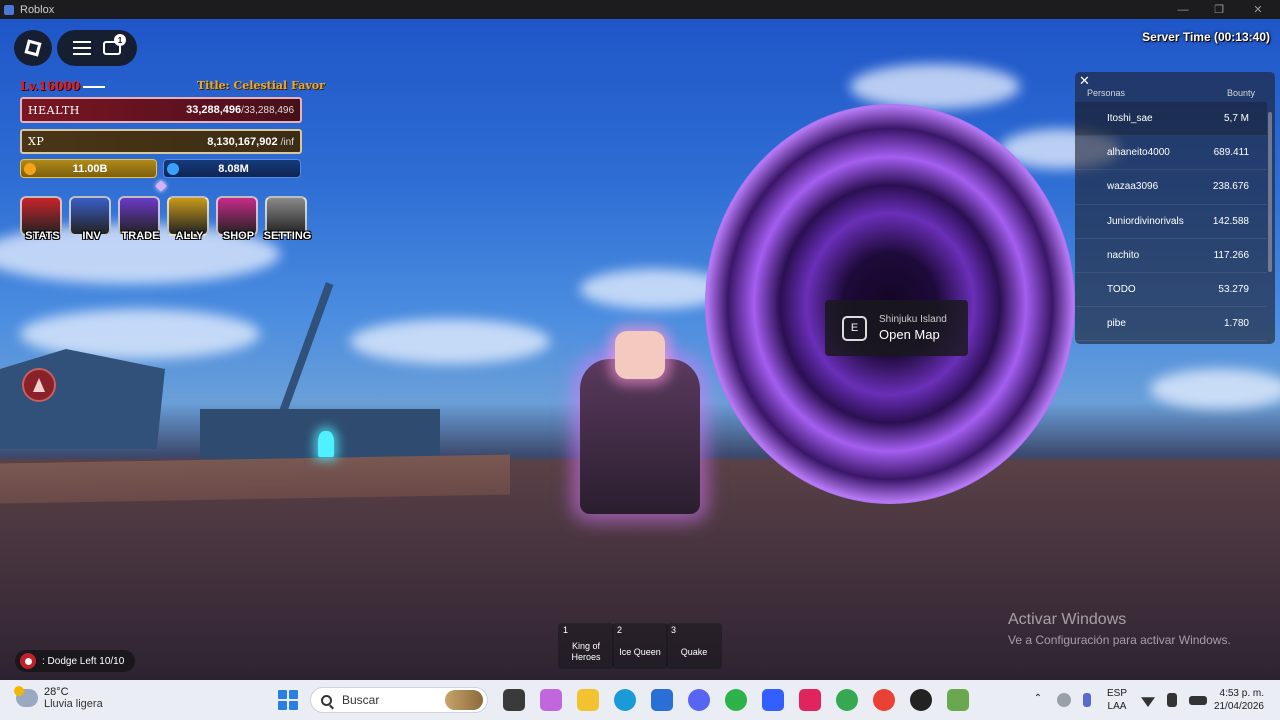  I want to click on roblox-app-icon, so click(9, 9).